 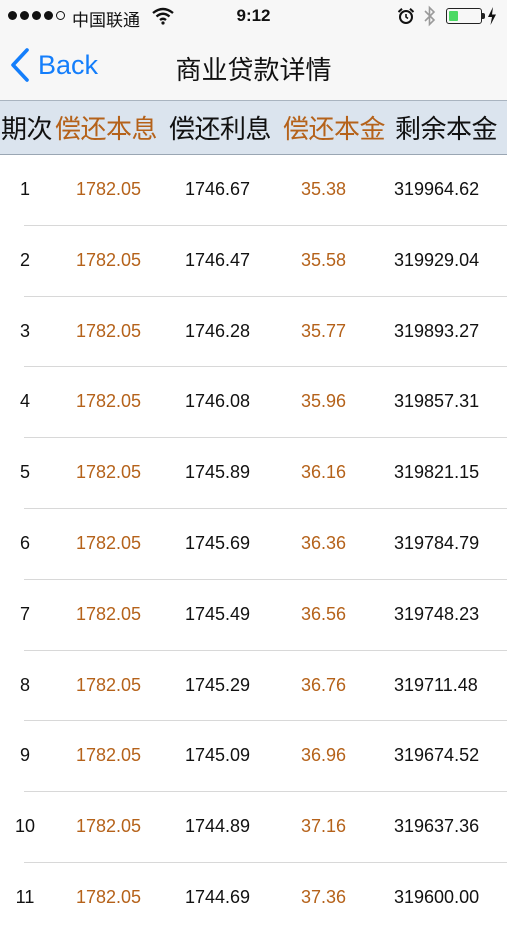 I want to click on cell-remaining: 319784.79, so click(x=437, y=542).